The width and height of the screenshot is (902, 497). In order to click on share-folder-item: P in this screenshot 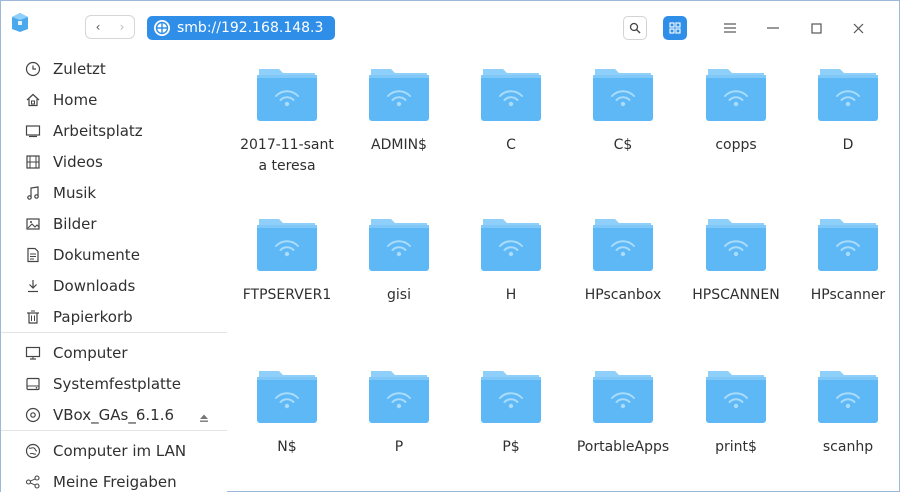, I will do `click(399, 411)`.